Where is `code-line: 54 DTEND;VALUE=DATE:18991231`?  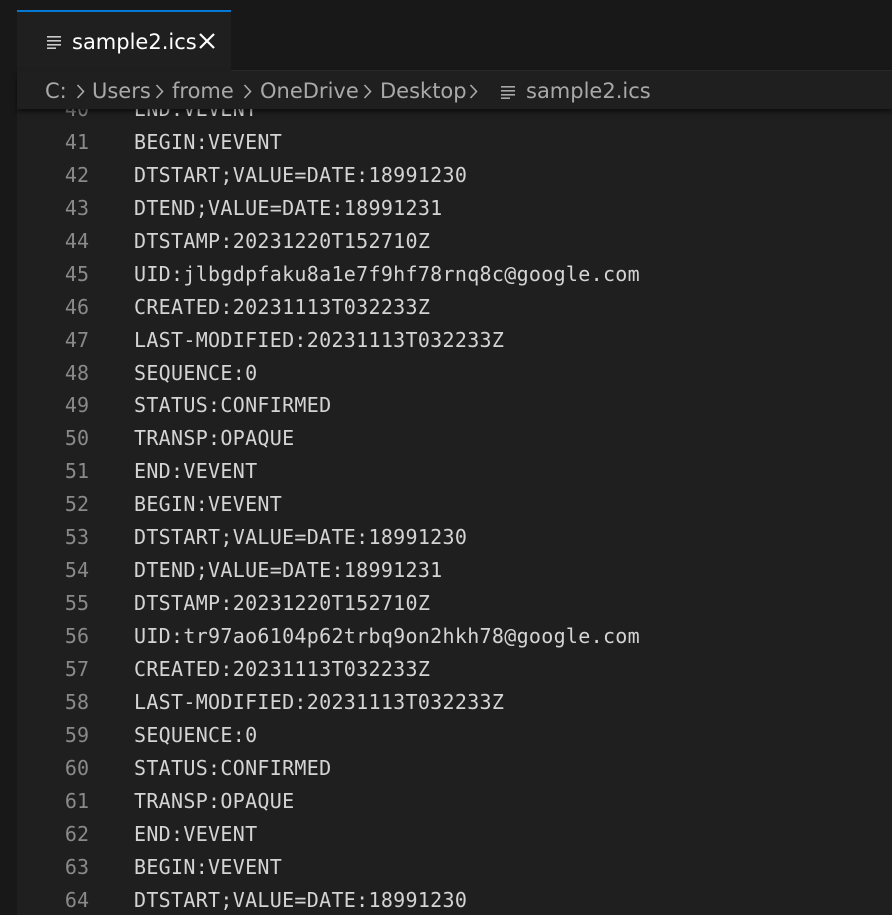 code-line: 54 DTEND;VALUE=DATE:18991231 is located at coordinates (454, 570).